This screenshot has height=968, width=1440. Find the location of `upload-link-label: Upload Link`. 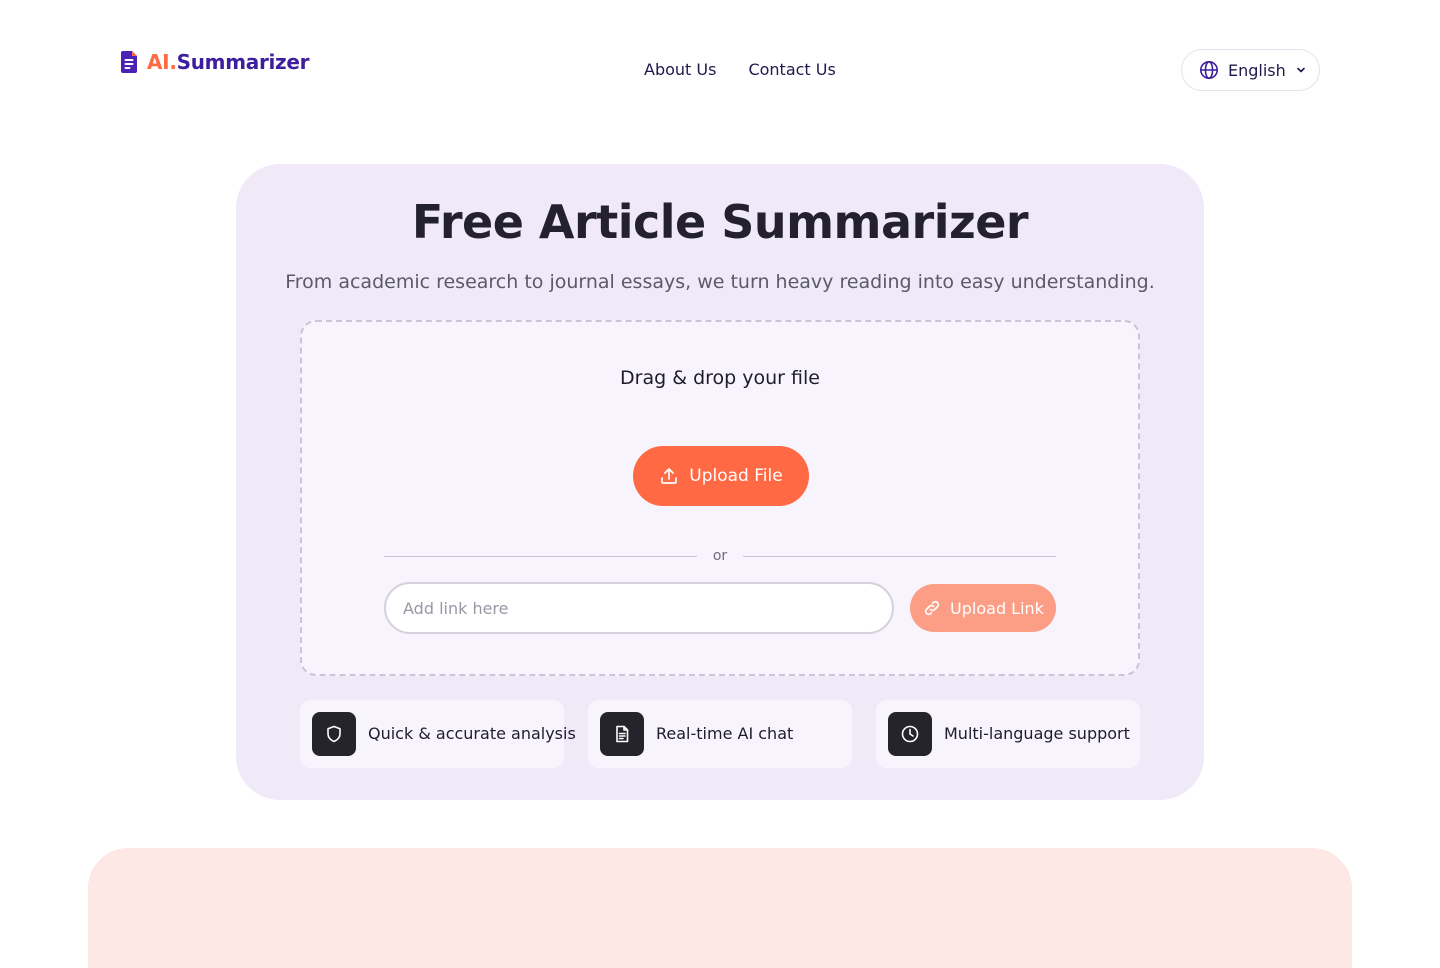

upload-link-label: Upload Link is located at coordinates (997, 608).